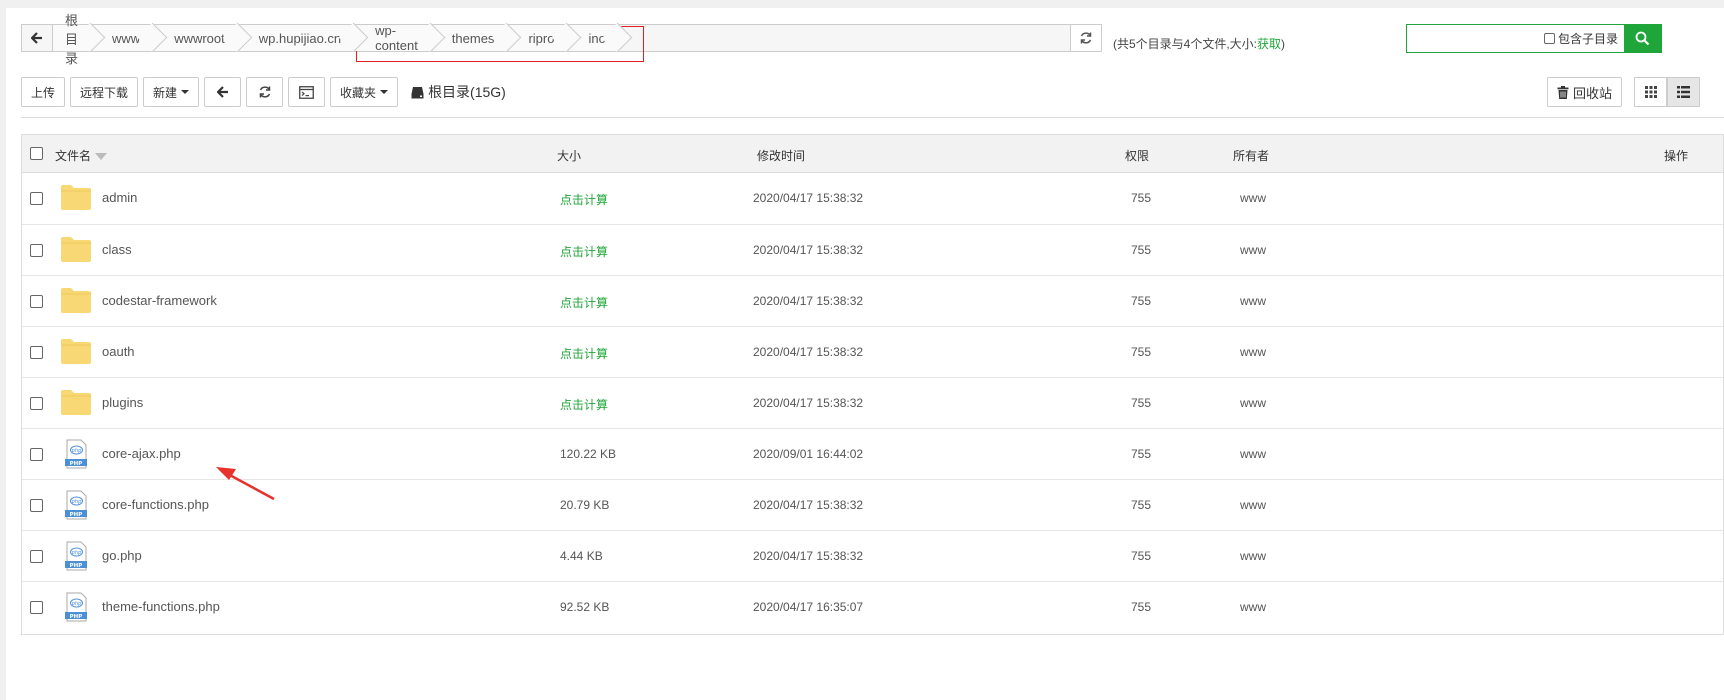 The height and width of the screenshot is (700, 1724). I want to click on breadcrumb-item: 根目录, so click(74, 39).